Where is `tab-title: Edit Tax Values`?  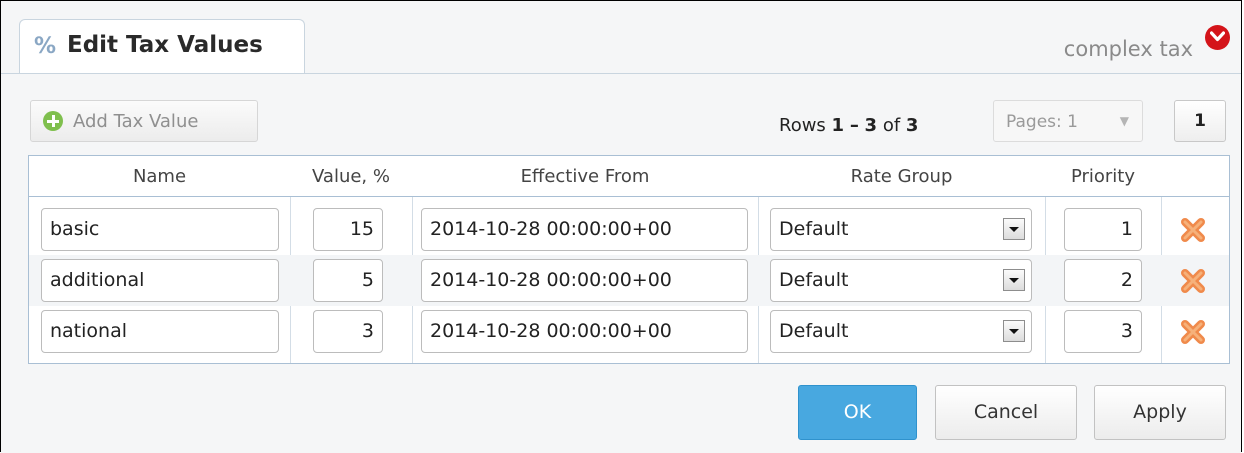
tab-title: Edit Tax Values is located at coordinates (165, 45).